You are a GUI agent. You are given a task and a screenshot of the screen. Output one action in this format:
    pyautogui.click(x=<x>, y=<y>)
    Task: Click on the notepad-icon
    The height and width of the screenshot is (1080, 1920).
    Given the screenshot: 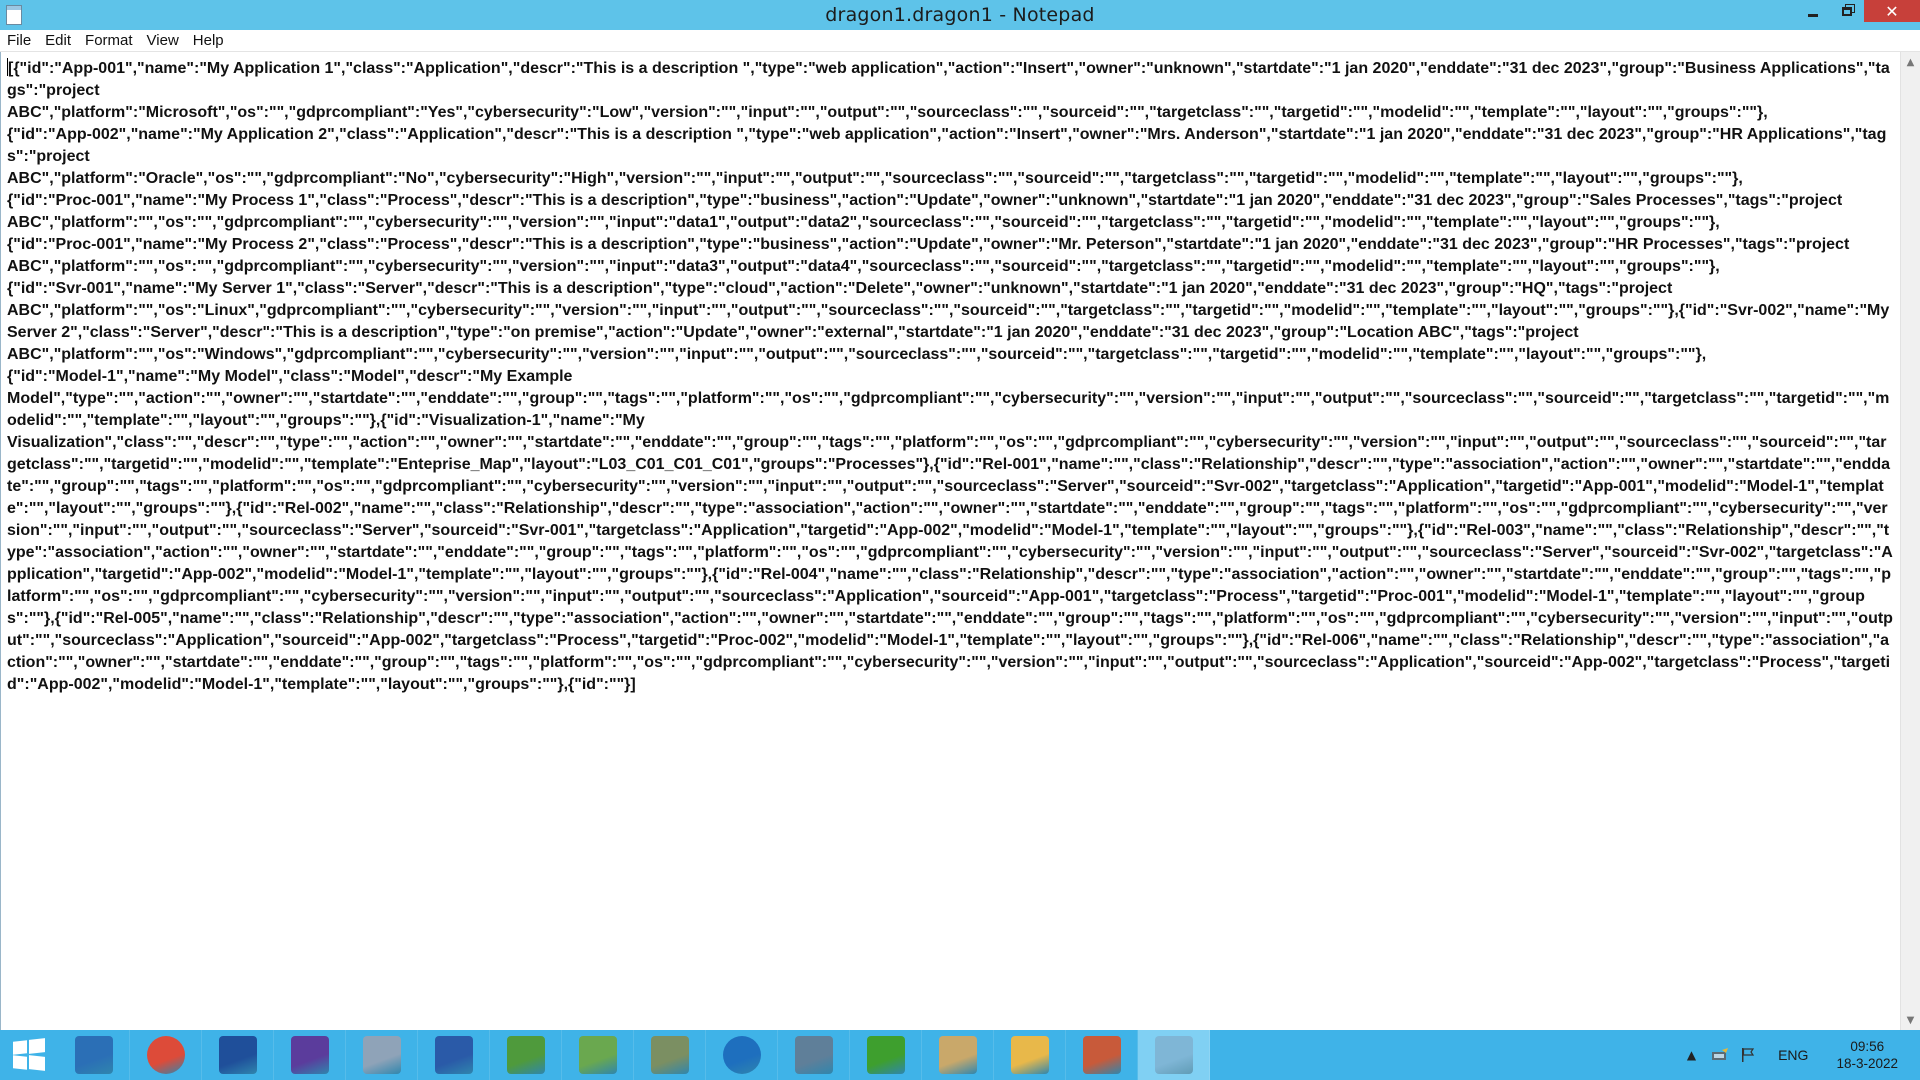 What is the action you would take?
    pyautogui.click(x=1173, y=1055)
    